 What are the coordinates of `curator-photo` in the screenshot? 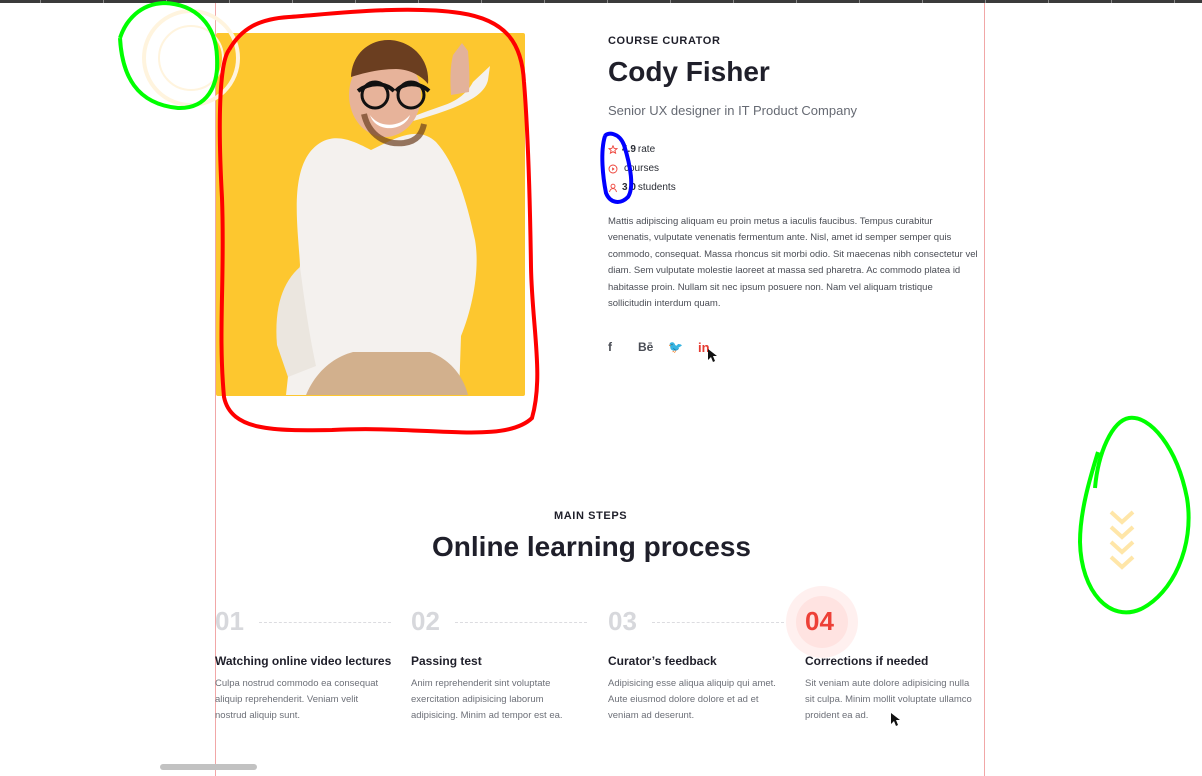 It's located at (370, 214).